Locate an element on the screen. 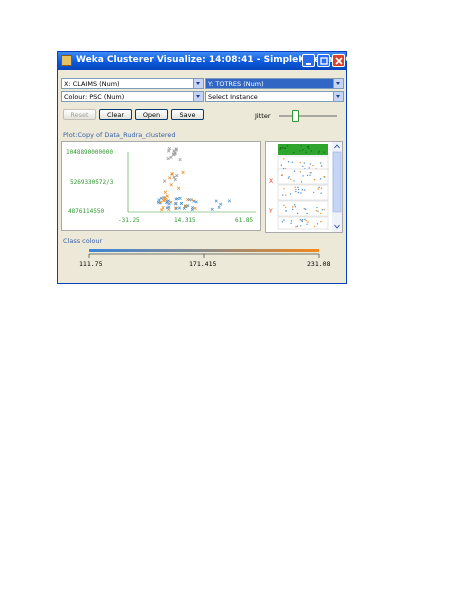 This screenshot has height=613, width=474. open-button: Open is located at coordinates (151, 114).